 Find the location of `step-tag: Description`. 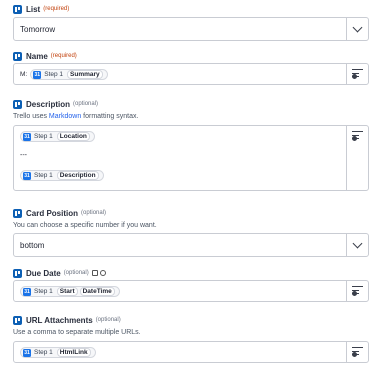

step-tag: Description is located at coordinates (77, 175).